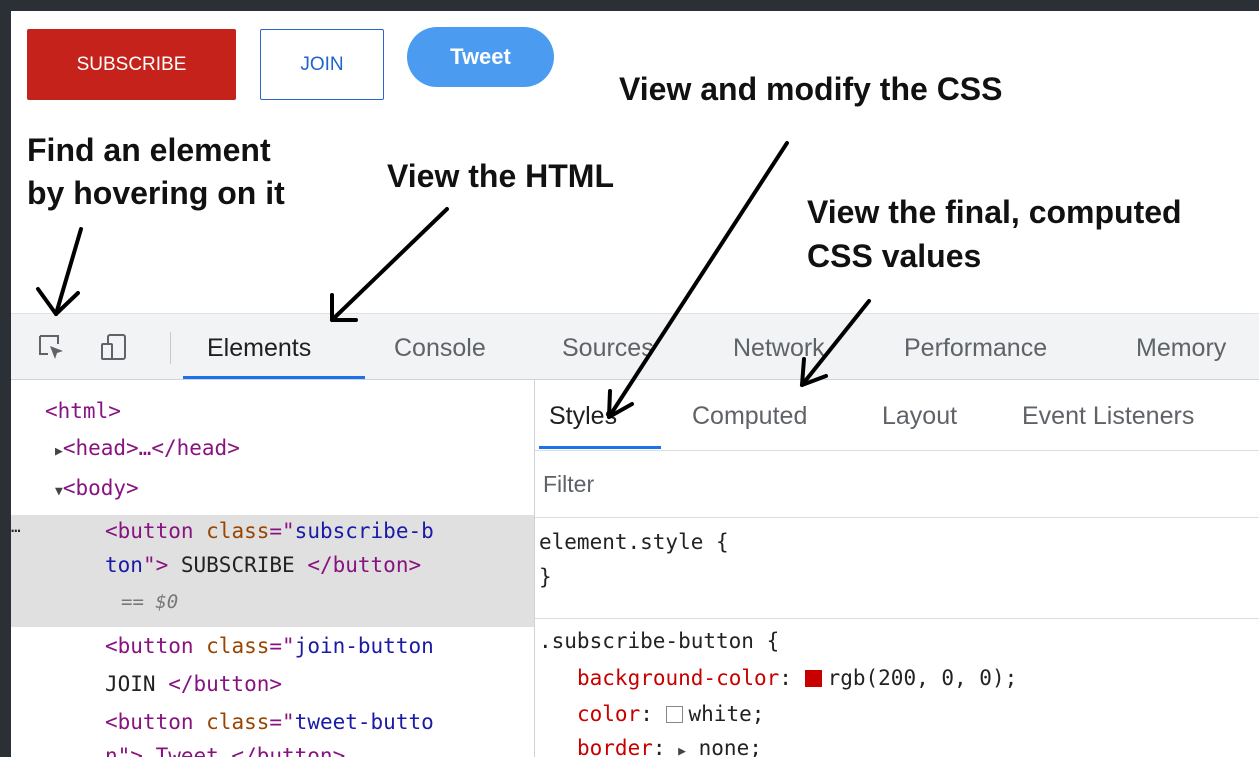 The height and width of the screenshot is (757, 1259). Describe the element at coordinates (389, 264) in the screenshot. I see `arrow-view-html` at that location.